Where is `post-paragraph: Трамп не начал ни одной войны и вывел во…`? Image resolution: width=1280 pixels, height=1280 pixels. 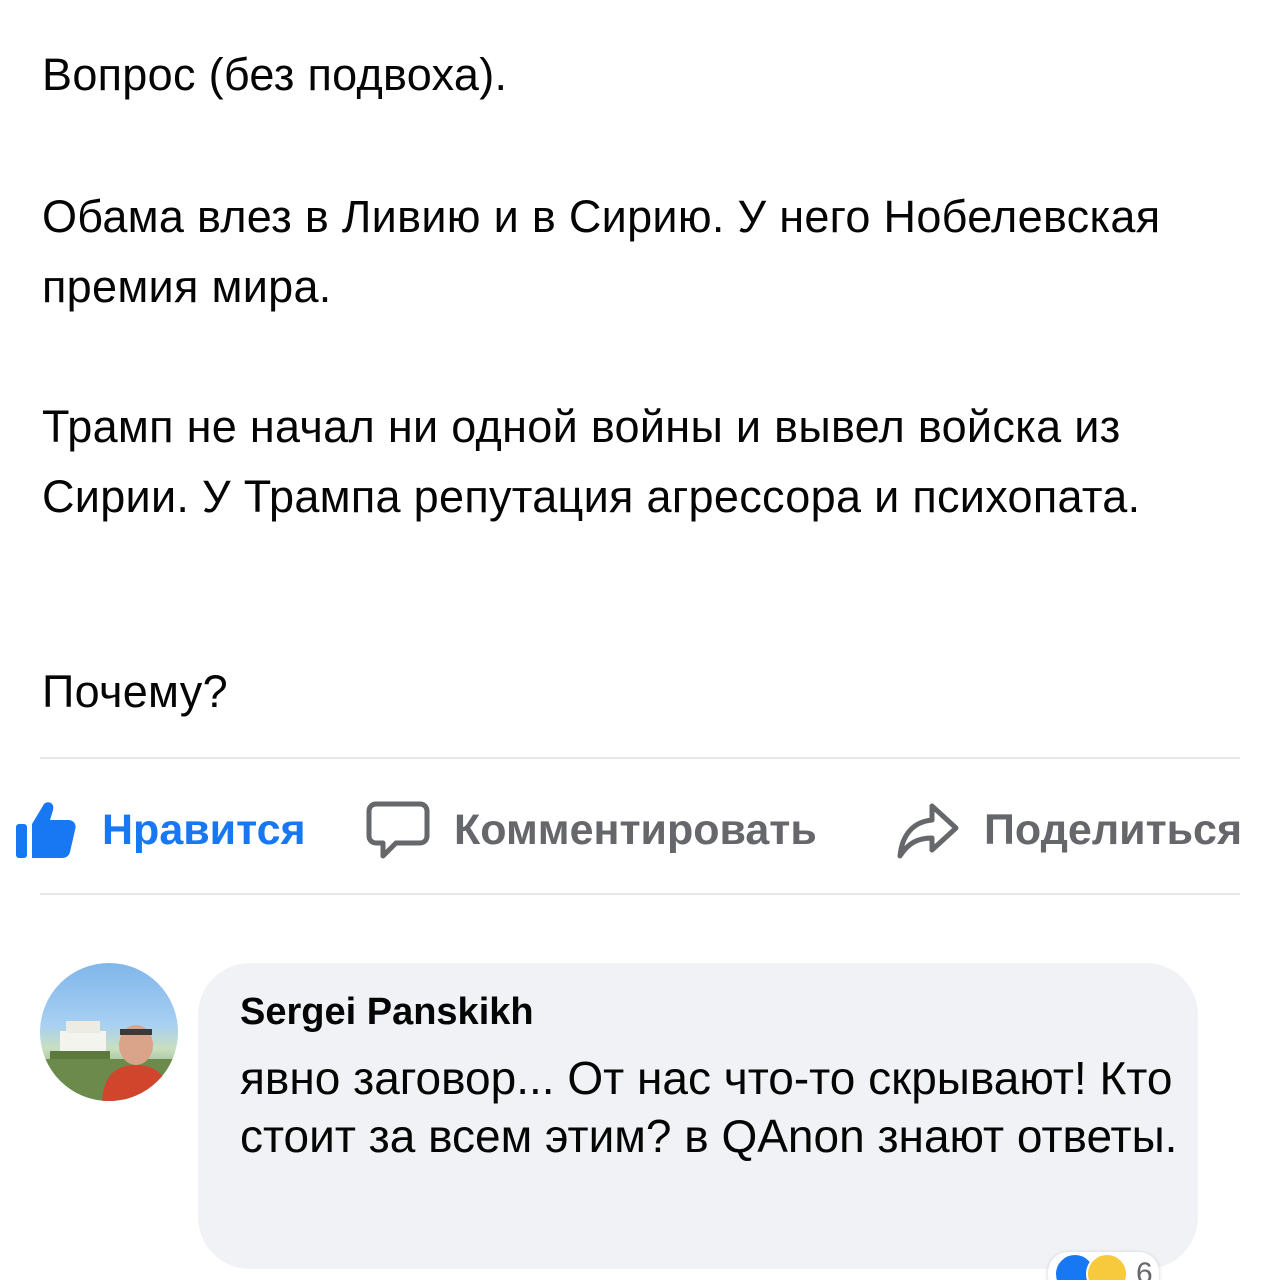 post-paragraph: Трамп не начал ни одной войны и вывел во… is located at coordinates (591, 461).